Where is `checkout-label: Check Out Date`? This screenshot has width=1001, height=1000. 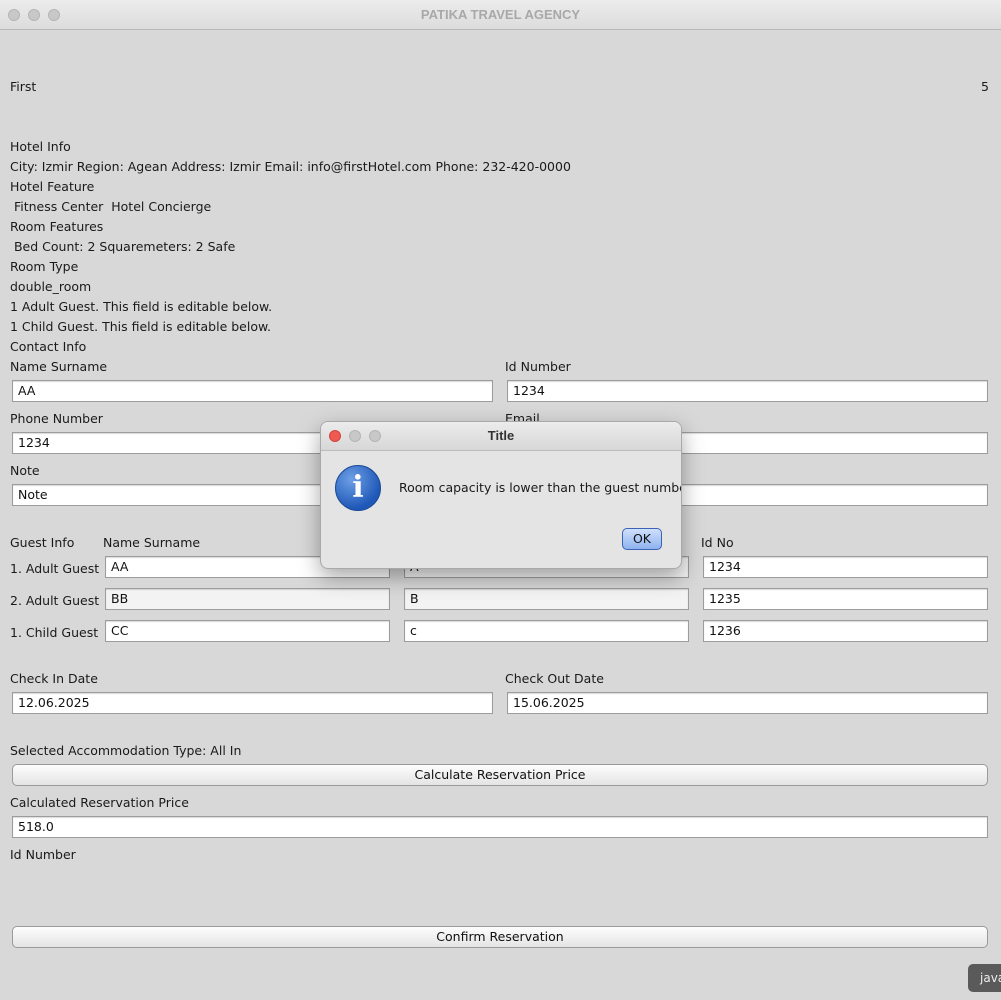 checkout-label: Check Out Date is located at coordinates (554, 678).